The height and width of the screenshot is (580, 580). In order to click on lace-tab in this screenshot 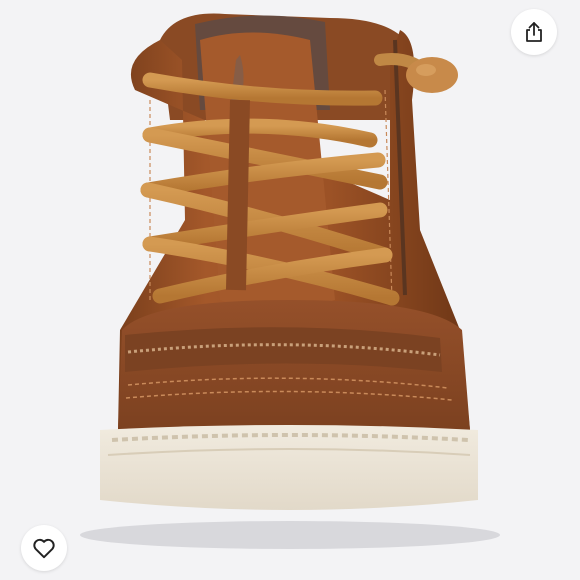, I will do `click(238, 195)`.